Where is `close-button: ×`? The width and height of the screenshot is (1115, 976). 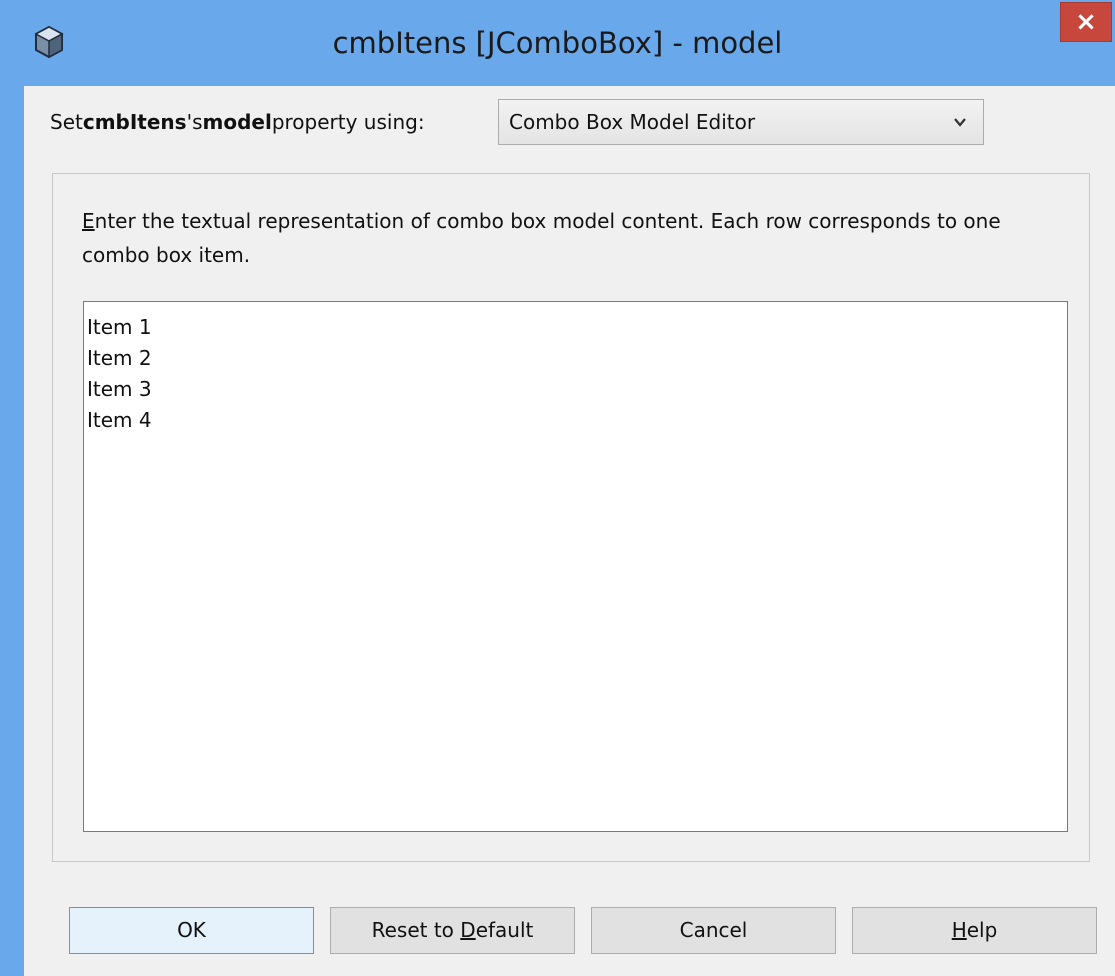 close-button: × is located at coordinates (1086, 22).